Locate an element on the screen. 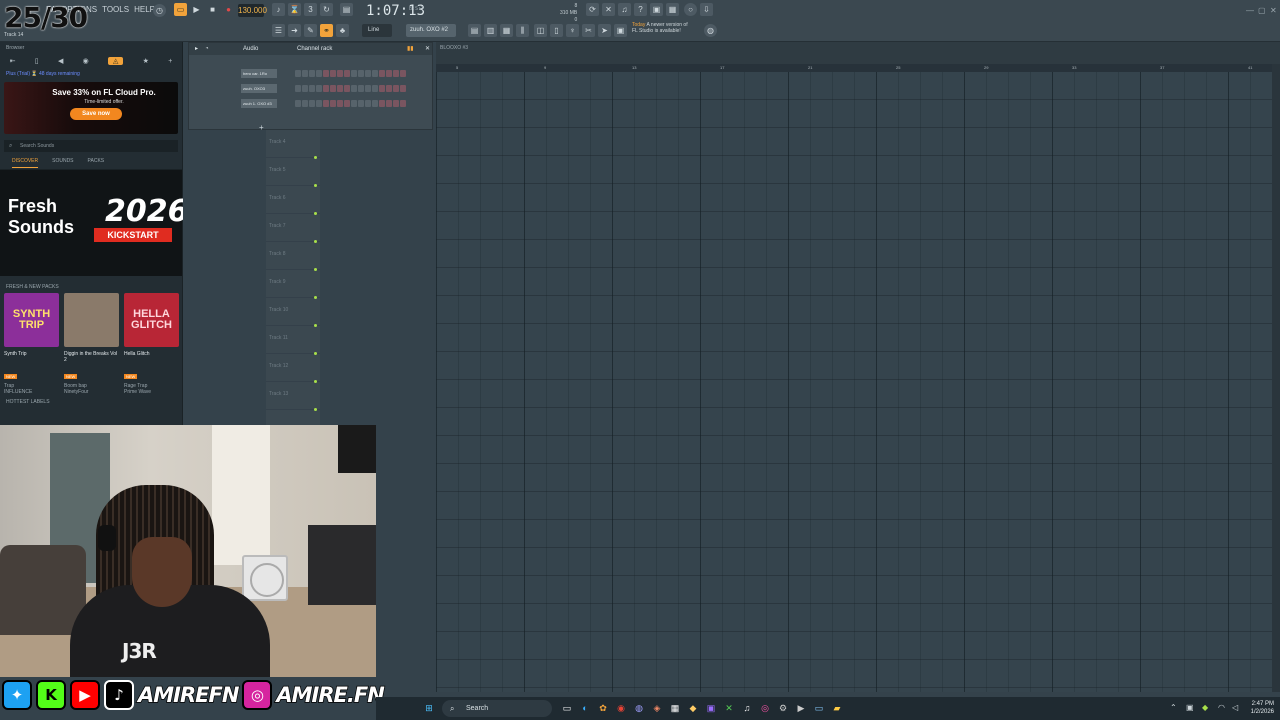 Image resolution: width=1280 pixels, height=720 pixels. snap-selector: Line is located at coordinates (377, 30).